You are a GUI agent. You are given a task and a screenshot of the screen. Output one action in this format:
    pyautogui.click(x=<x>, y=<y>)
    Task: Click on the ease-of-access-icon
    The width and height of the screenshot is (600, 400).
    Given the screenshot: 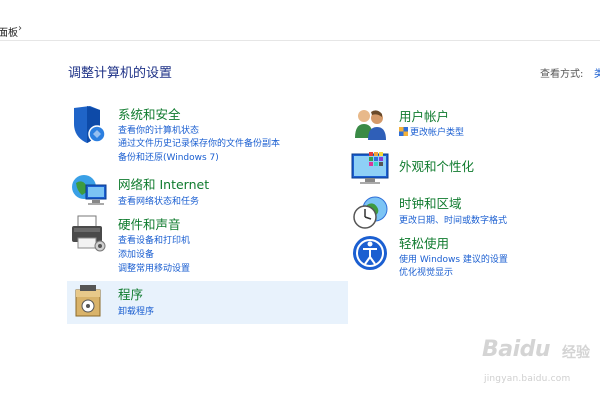 What is the action you would take?
    pyautogui.click(x=370, y=253)
    